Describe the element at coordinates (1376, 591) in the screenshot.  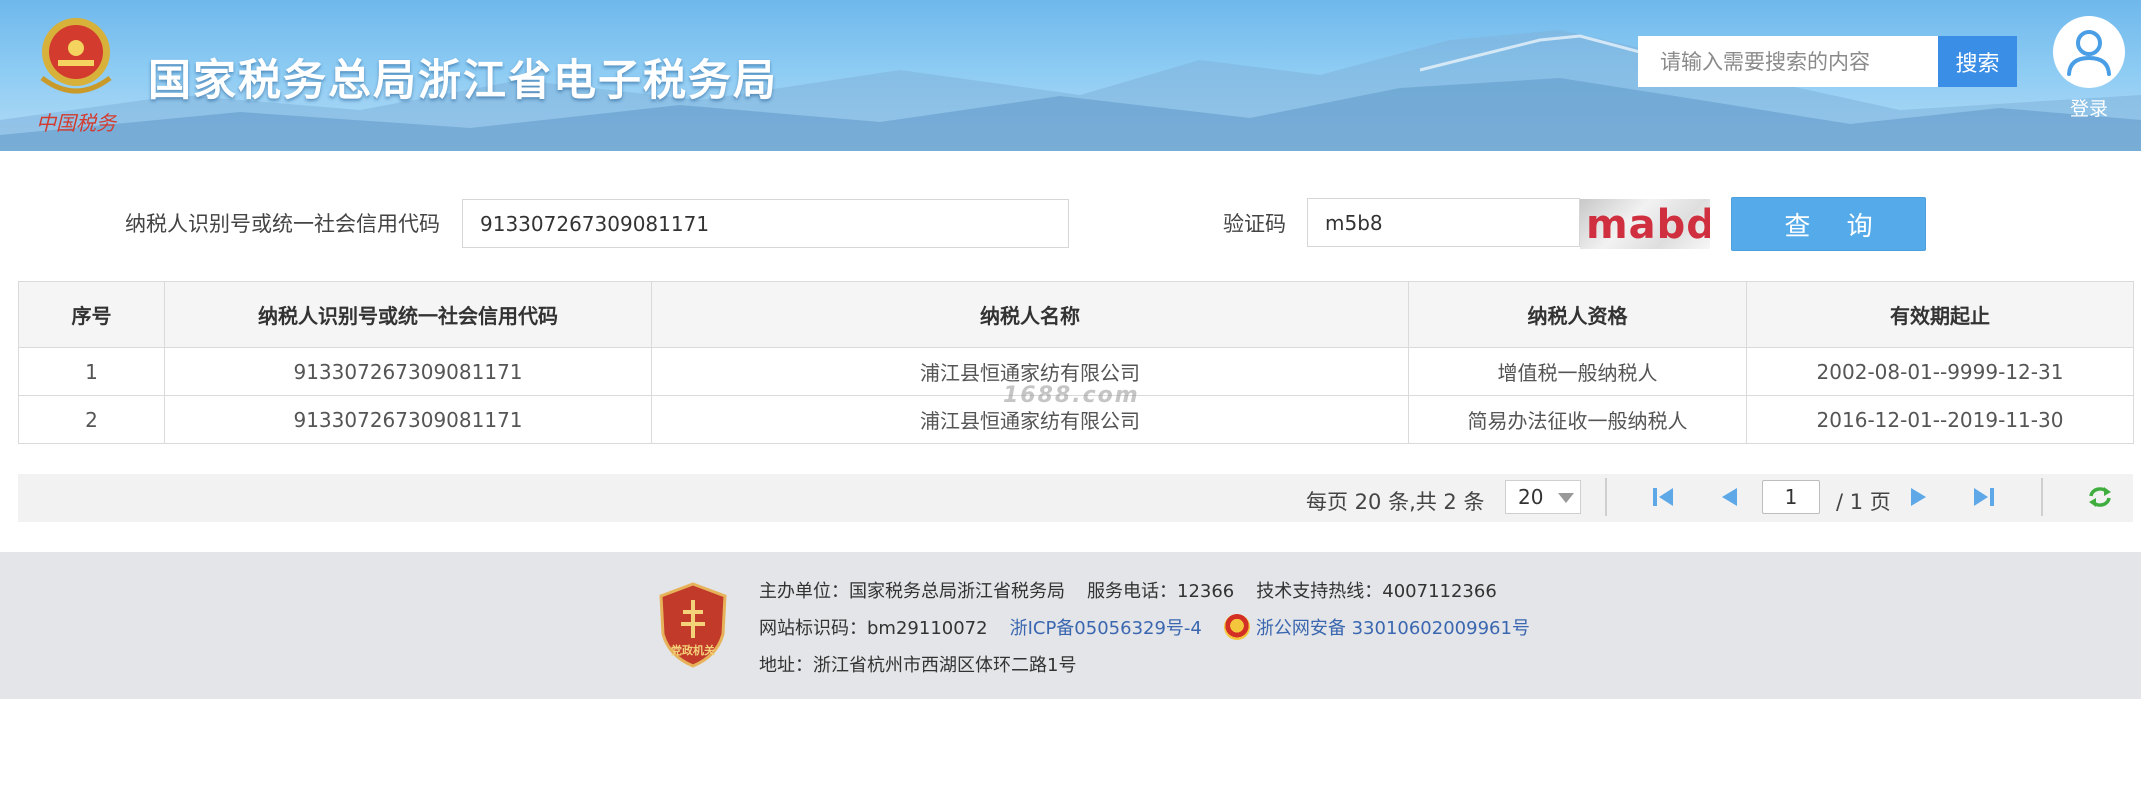
I see `footer-support-hotline: 技术支持热线：4007112366` at that location.